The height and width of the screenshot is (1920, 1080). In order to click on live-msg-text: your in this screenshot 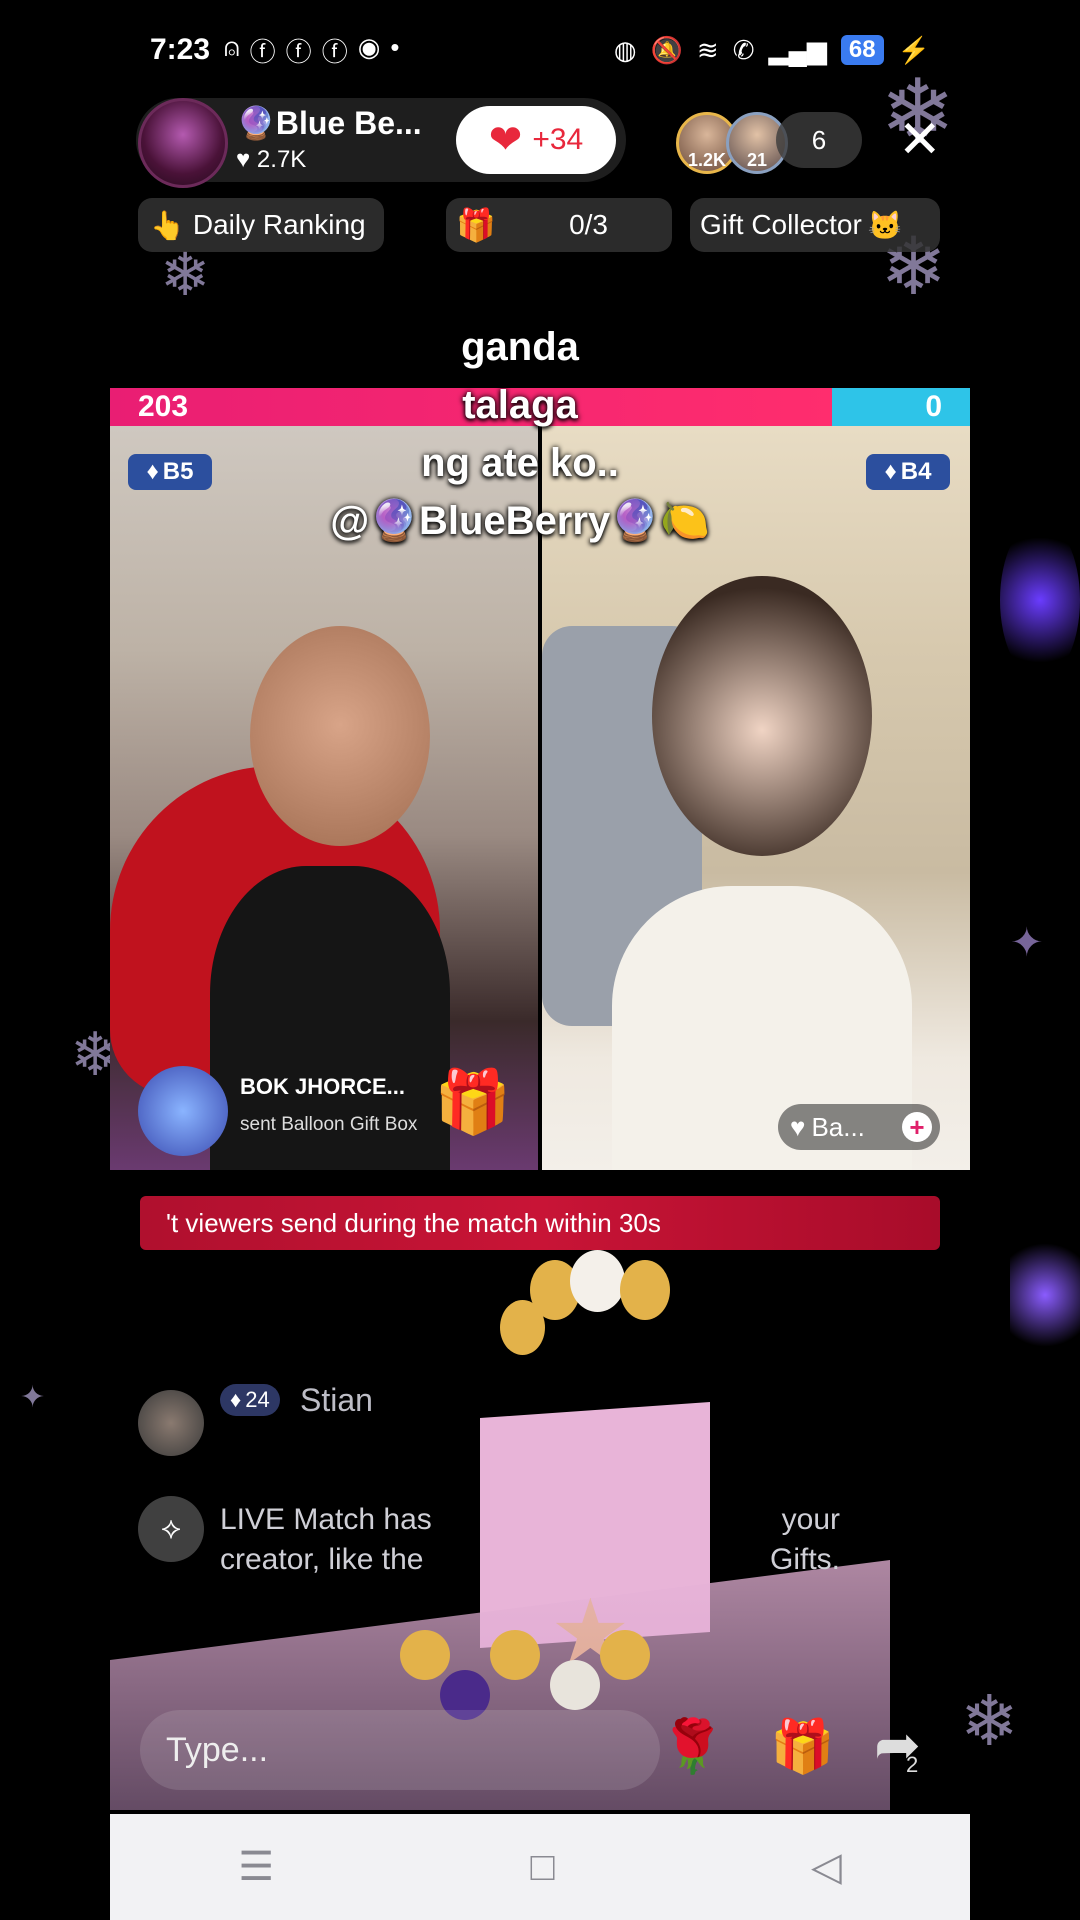, I will do `click(810, 1519)`.